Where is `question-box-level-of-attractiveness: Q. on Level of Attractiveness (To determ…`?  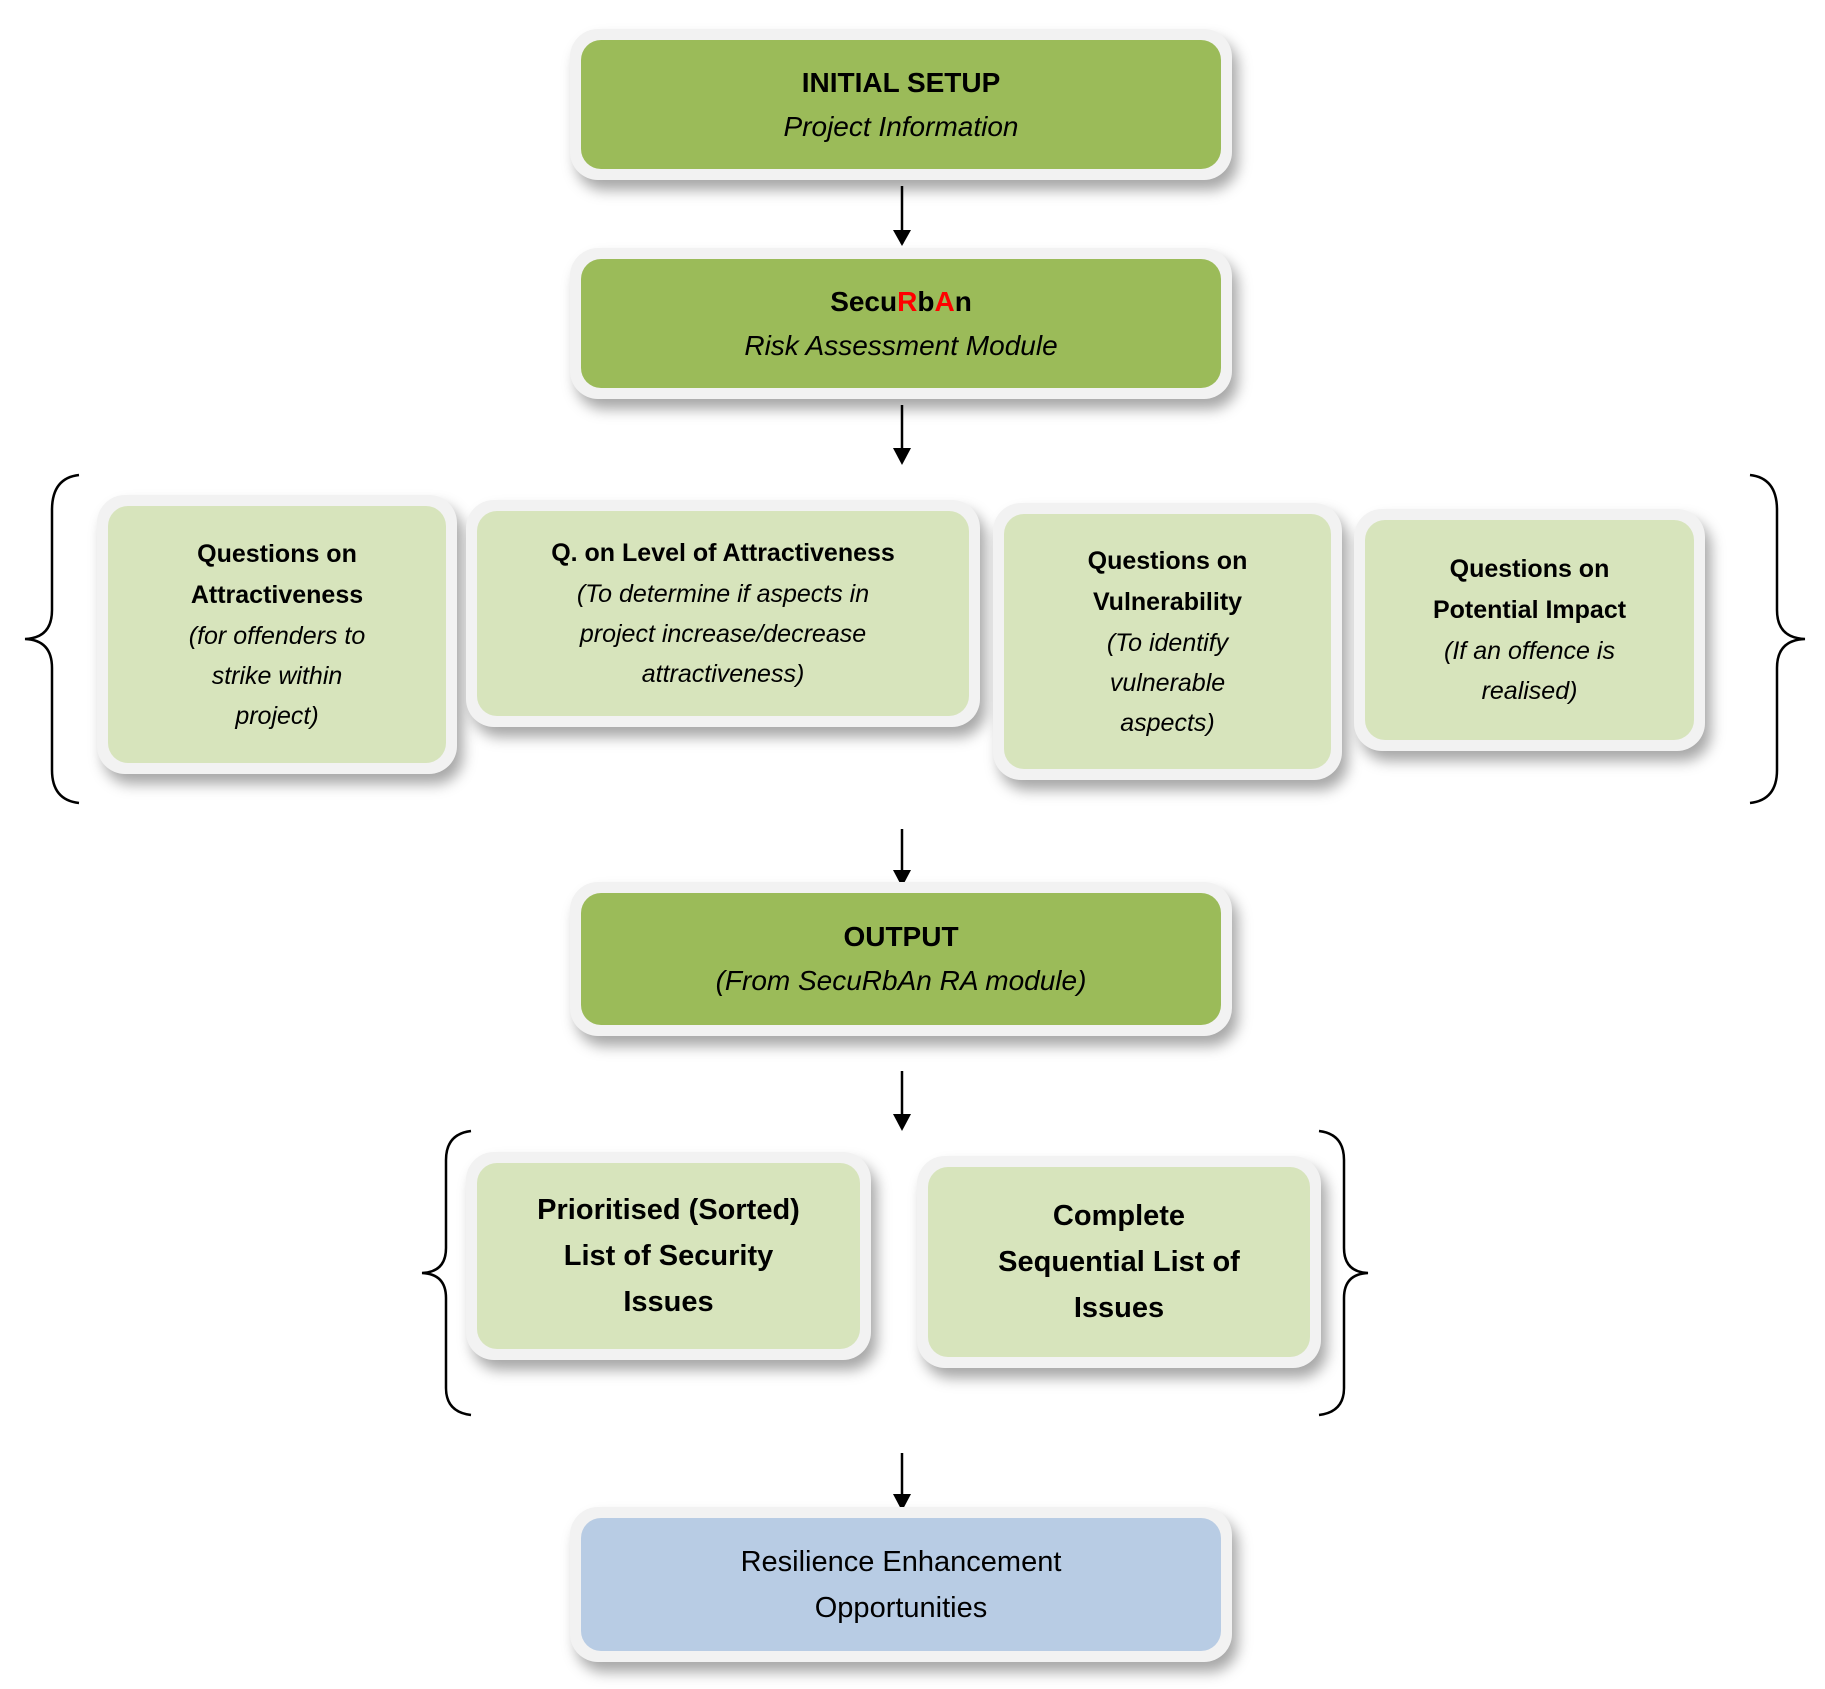 question-box-level-of-attractiveness: Q. on Level of Attractiveness (To determ… is located at coordinates (723, 613).